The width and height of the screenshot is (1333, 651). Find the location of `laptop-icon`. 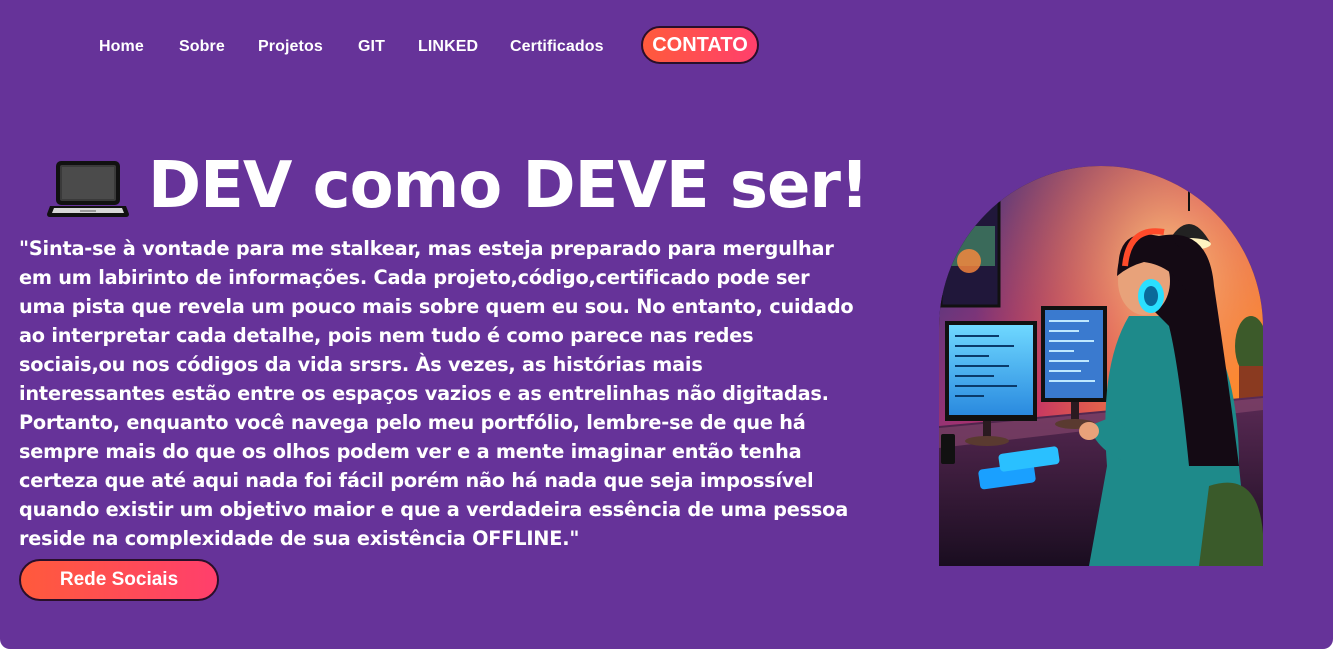

laptop-icon is located at coordinates (88, 189).